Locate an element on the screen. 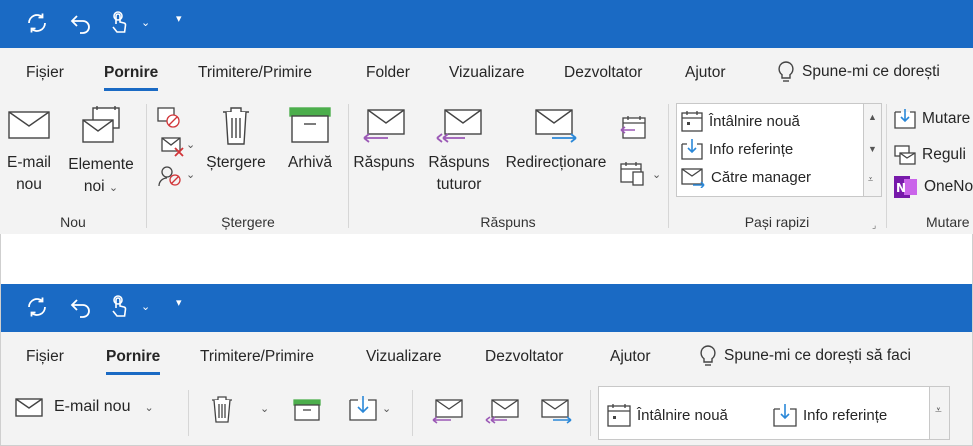 This screenshot has width=973, height=446. tab-send-receive: Trimitere/Primire is located at coordinates (255, 73).